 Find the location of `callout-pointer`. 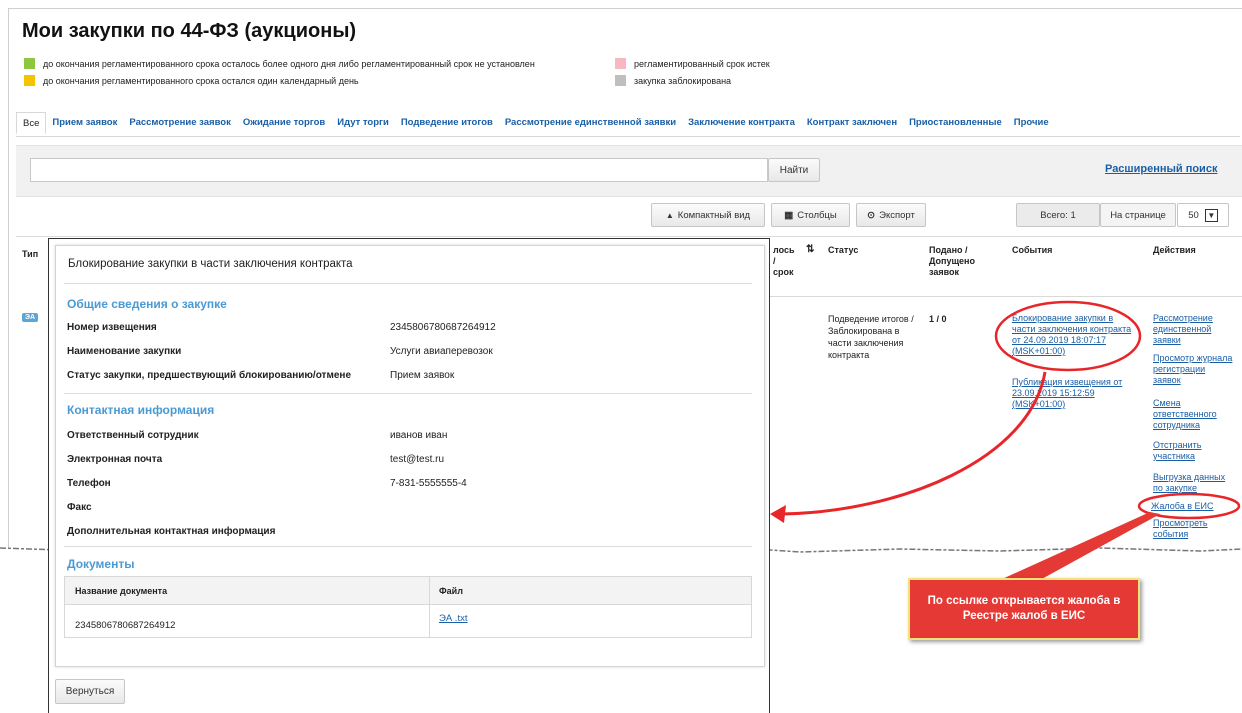

callout-pointer is located at coordinates (1080, 546).